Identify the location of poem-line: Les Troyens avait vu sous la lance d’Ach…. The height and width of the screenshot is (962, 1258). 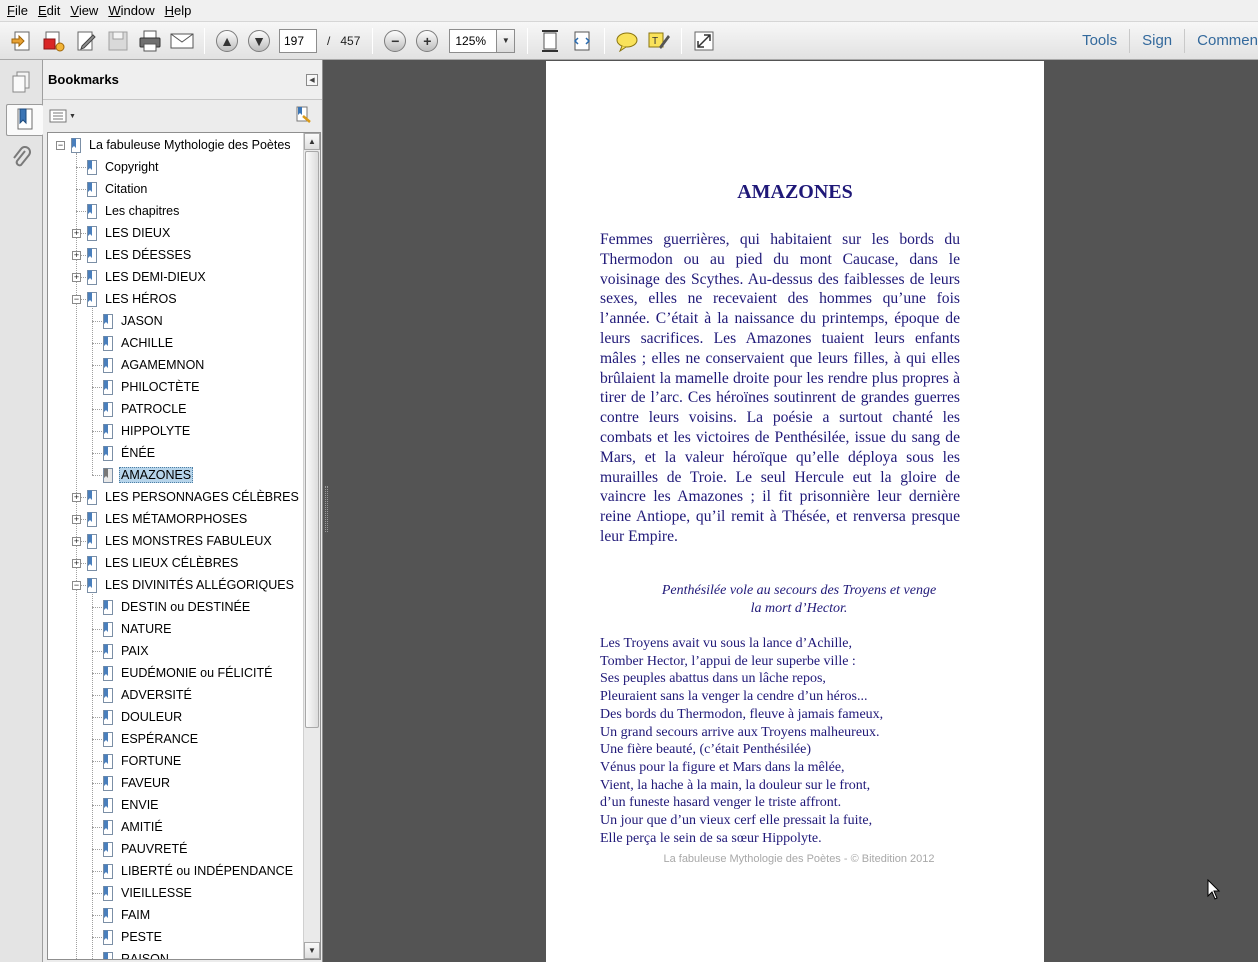
(726, 643).